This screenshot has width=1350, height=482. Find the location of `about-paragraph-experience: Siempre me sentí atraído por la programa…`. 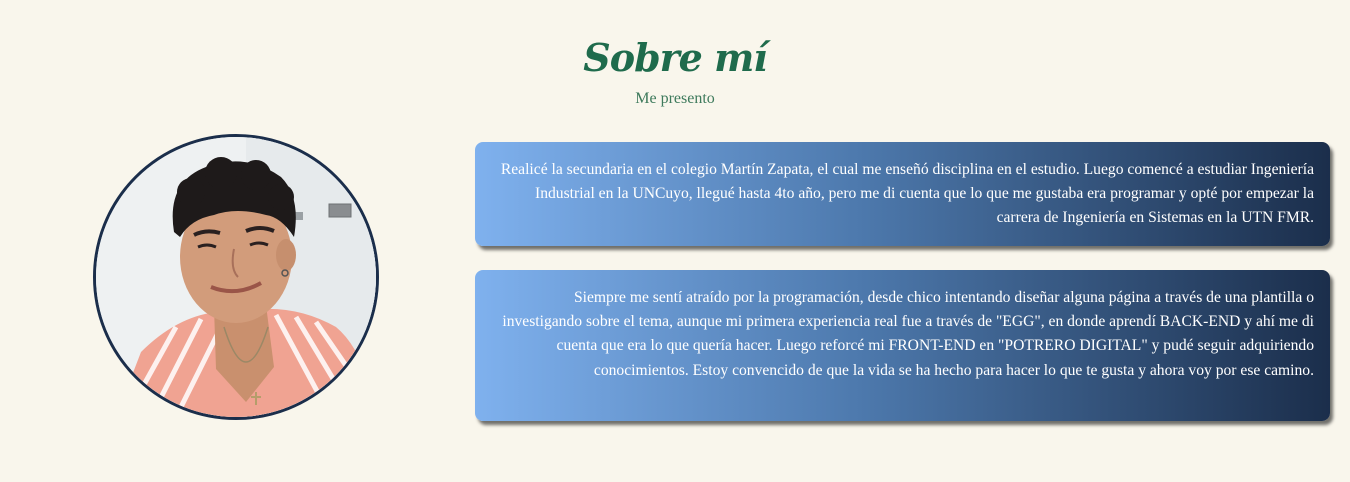

about-paragraph-experience: Siempre me sentí atraído por la programa… is located at coordinates (908, 334).